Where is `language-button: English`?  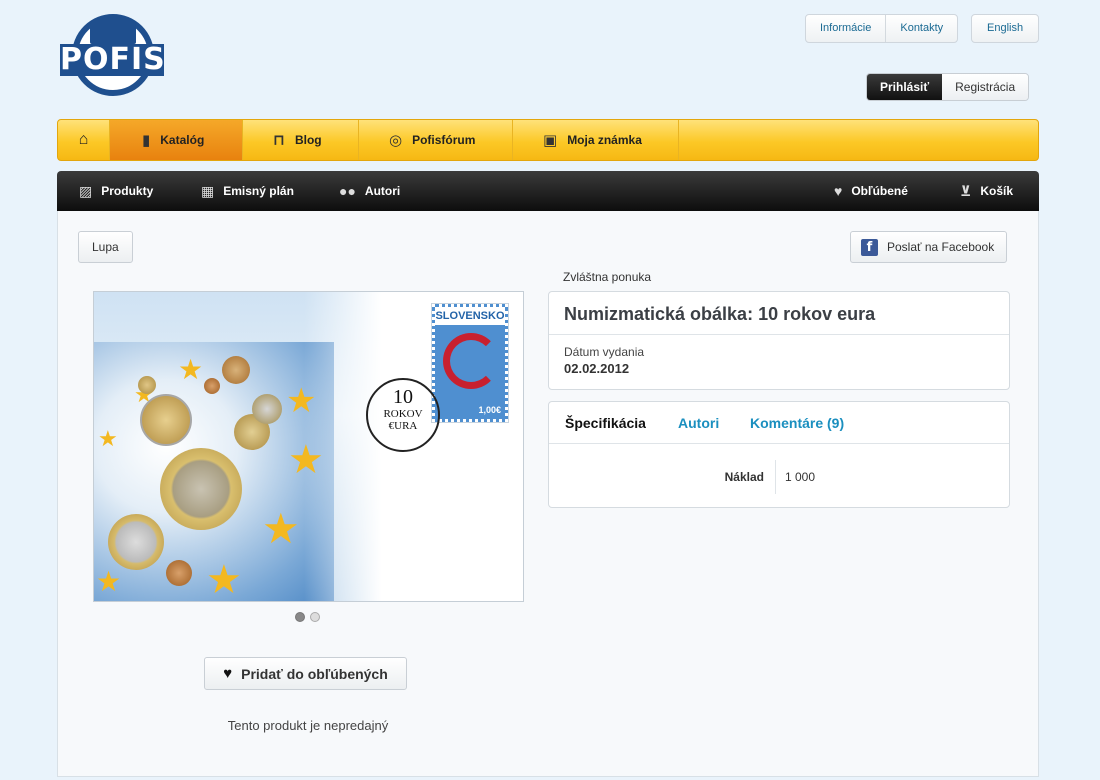
language-button: English is located at coordinates (1005, 28).